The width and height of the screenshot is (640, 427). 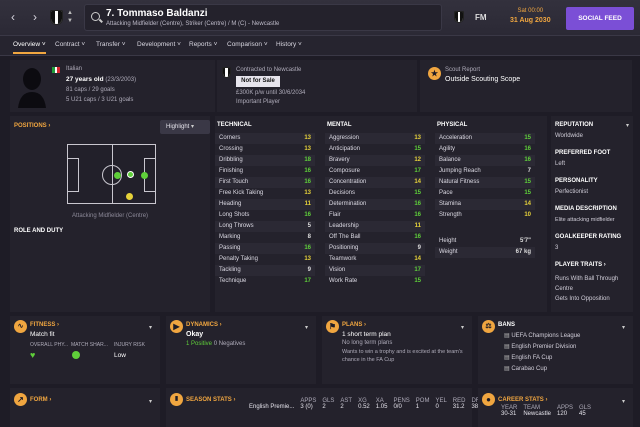 I want to click on attribute-row: Pace 15, so click(x=485, y=193).